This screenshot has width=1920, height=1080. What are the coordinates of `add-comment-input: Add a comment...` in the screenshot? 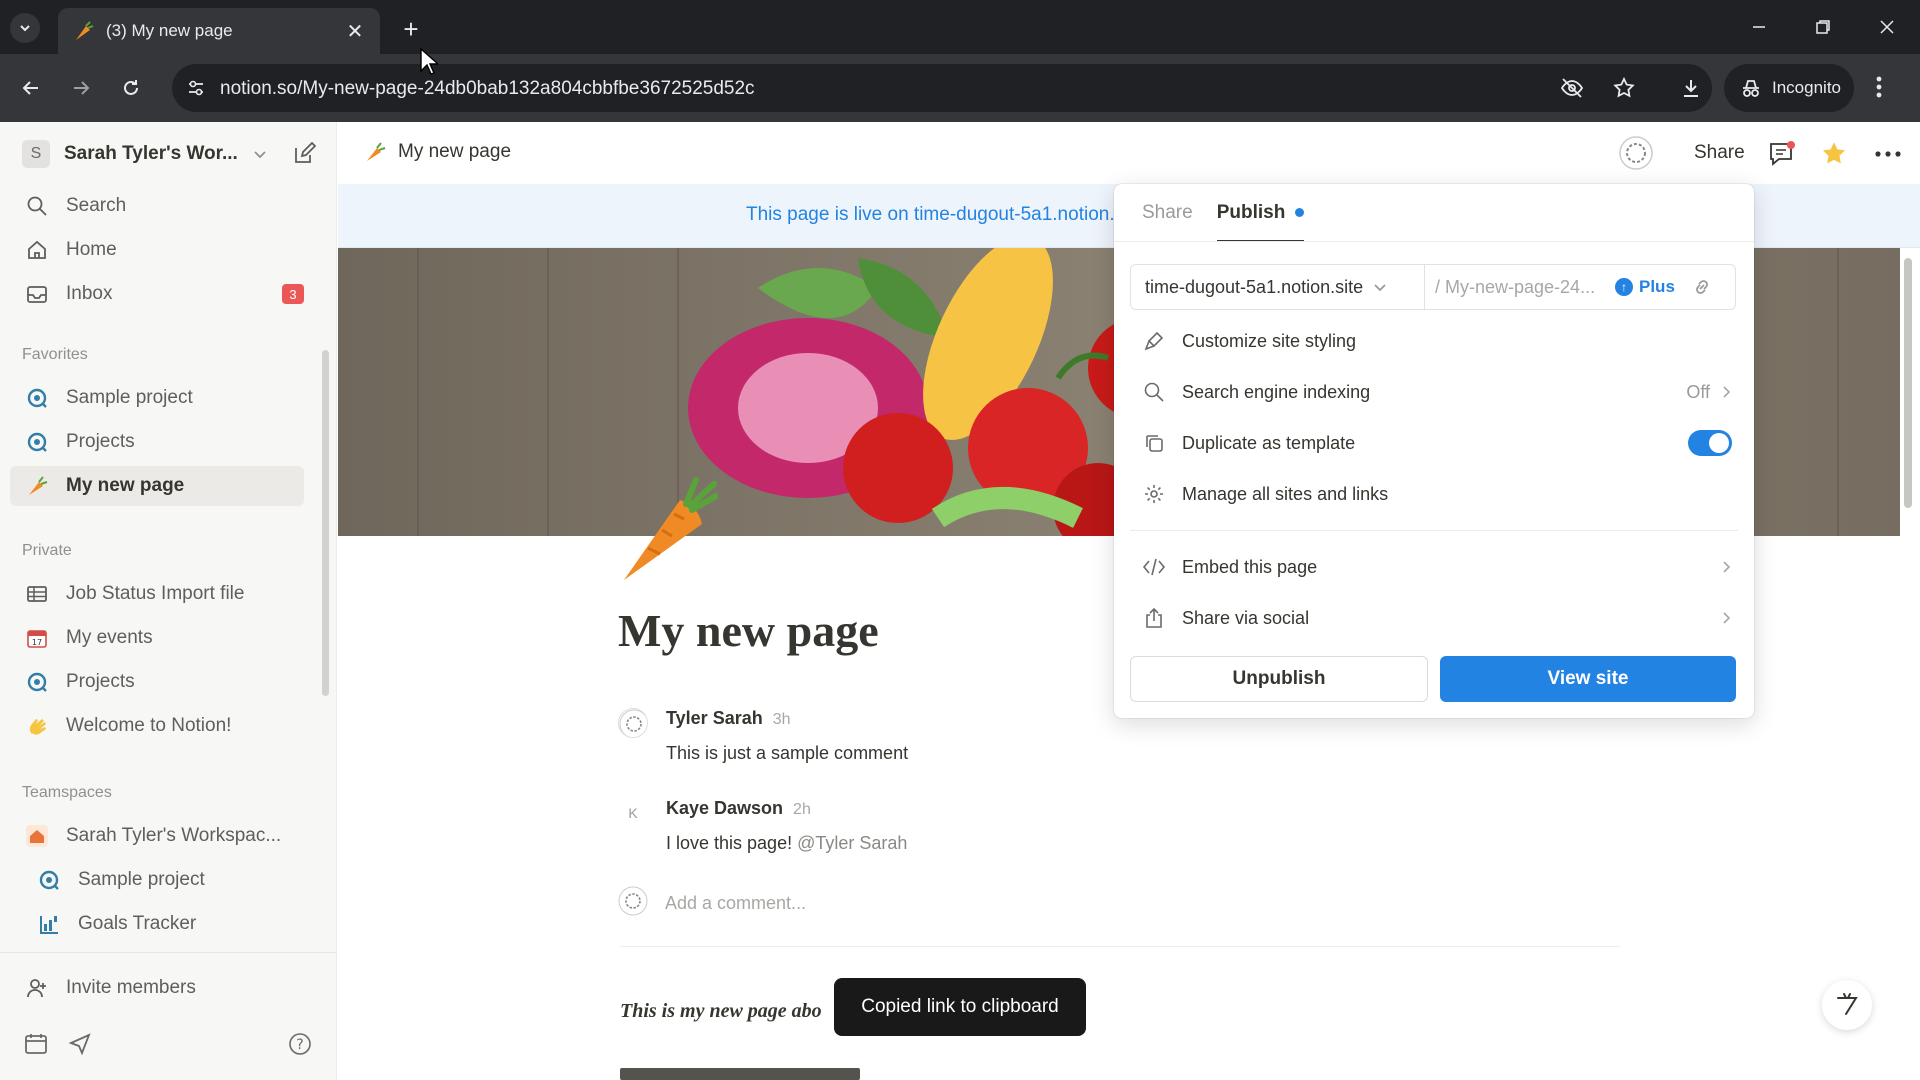 It's located at (735, 903).